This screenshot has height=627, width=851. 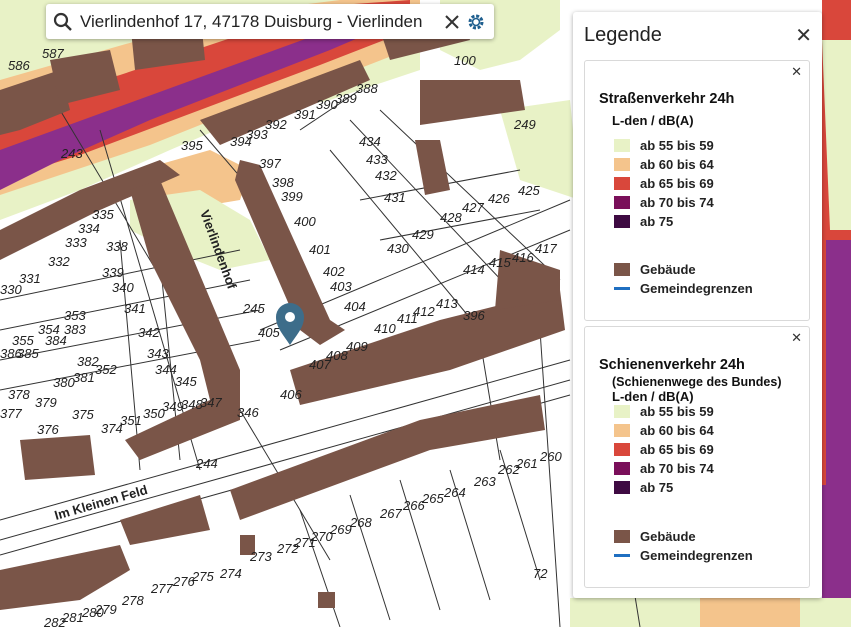 What do you see at coordinates (655, 536) in the screenshot?
I see `legend-building: Gebäude` at bounding box center [655, 536].